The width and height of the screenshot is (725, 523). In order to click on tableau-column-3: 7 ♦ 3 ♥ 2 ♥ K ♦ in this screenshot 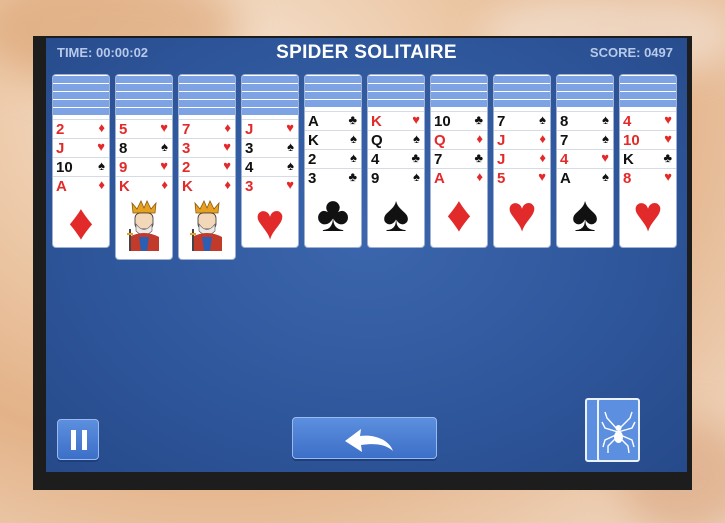, I will do `click(207, 167)`.